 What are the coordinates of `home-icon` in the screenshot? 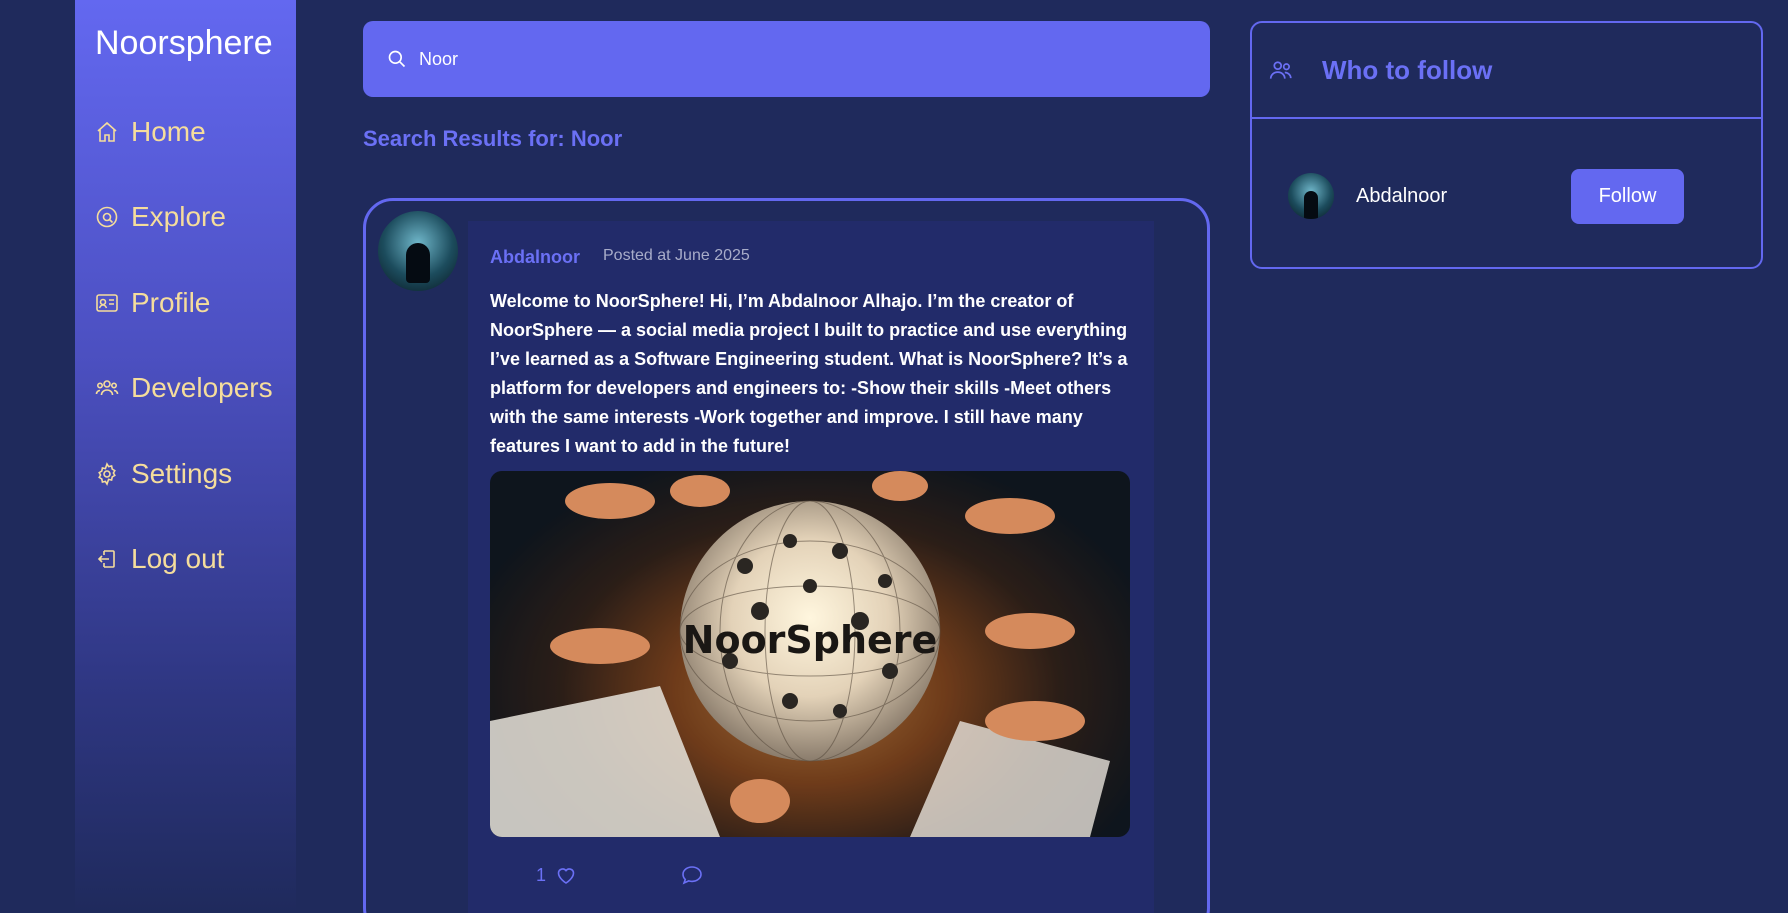 It's located at (107, 131).